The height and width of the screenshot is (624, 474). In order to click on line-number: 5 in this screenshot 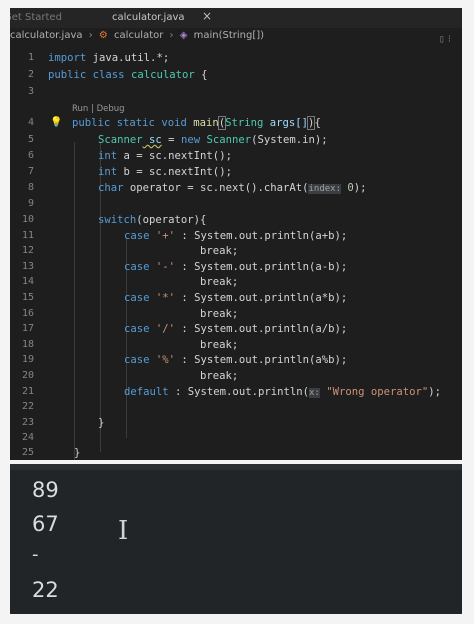, I will do `click(30, 139)`.